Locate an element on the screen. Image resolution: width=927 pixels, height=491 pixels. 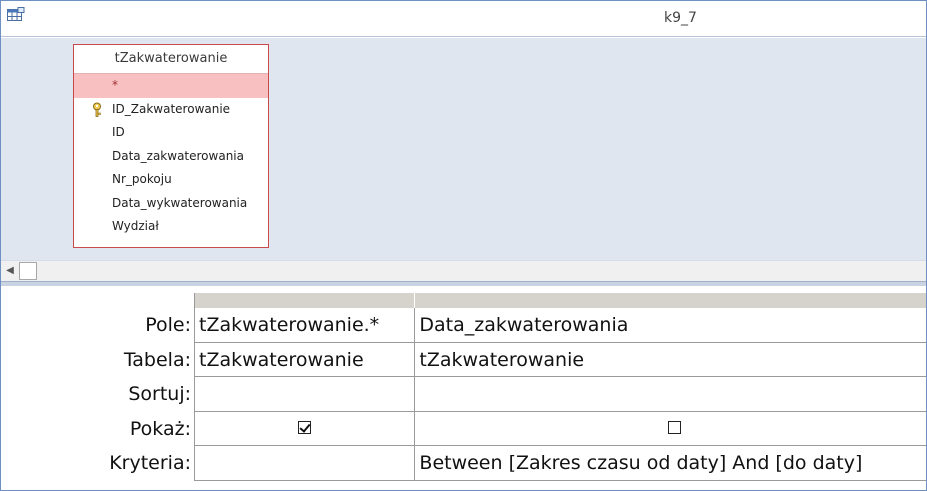
grid-row-show is located at coordinates (560, 428).